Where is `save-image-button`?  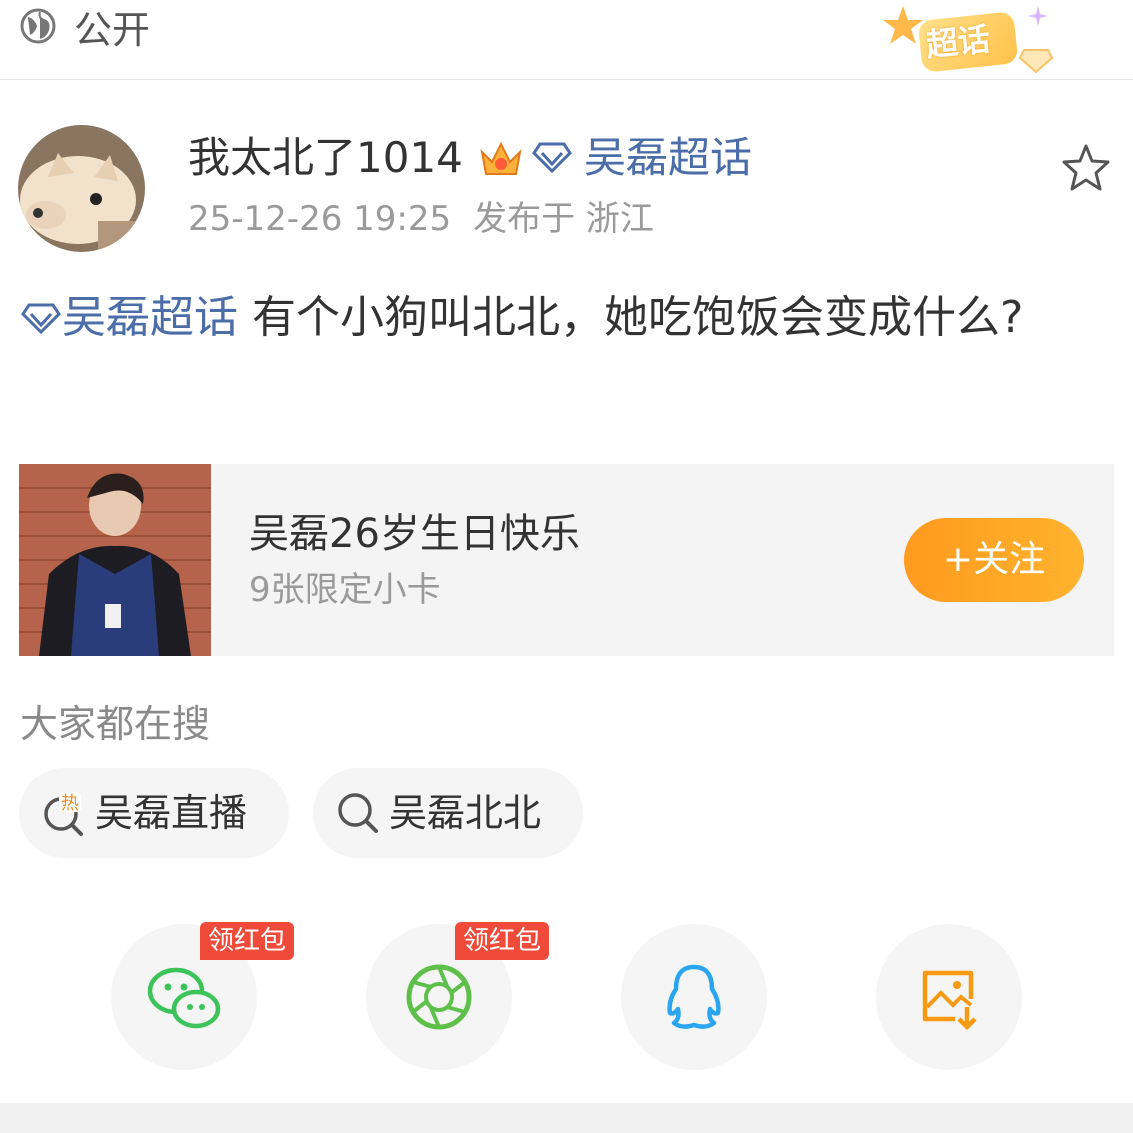 save-image-button is located at coordinates (949, 997).